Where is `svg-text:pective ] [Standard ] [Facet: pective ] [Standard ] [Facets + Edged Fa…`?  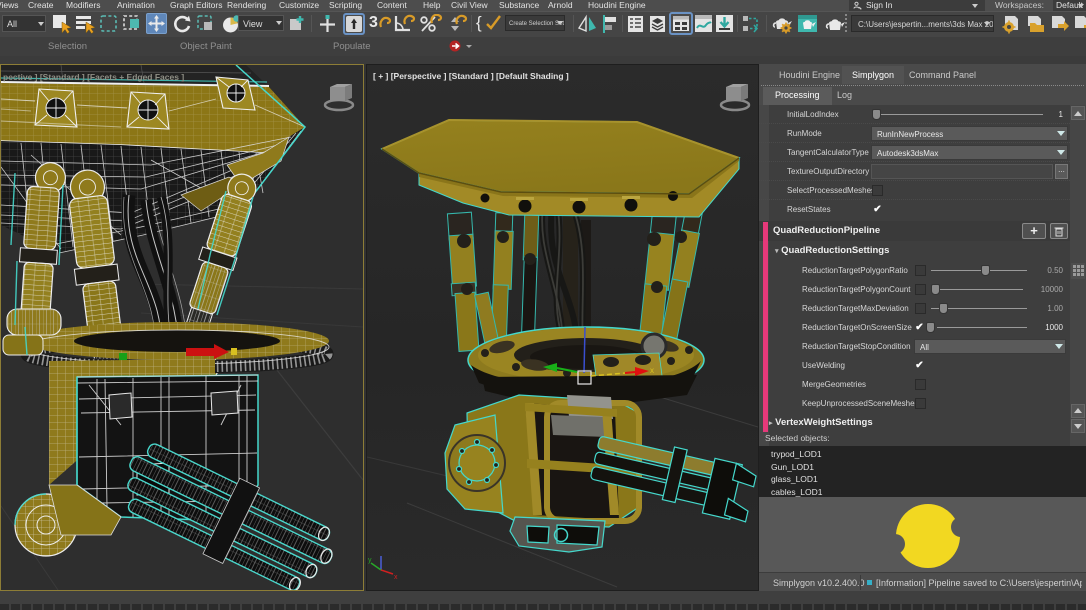 svg-text:pective ] [Standard ] [Facet: pective ] [Standard ] [Facets + Edged Fa… is located at coordinates (93, 77).